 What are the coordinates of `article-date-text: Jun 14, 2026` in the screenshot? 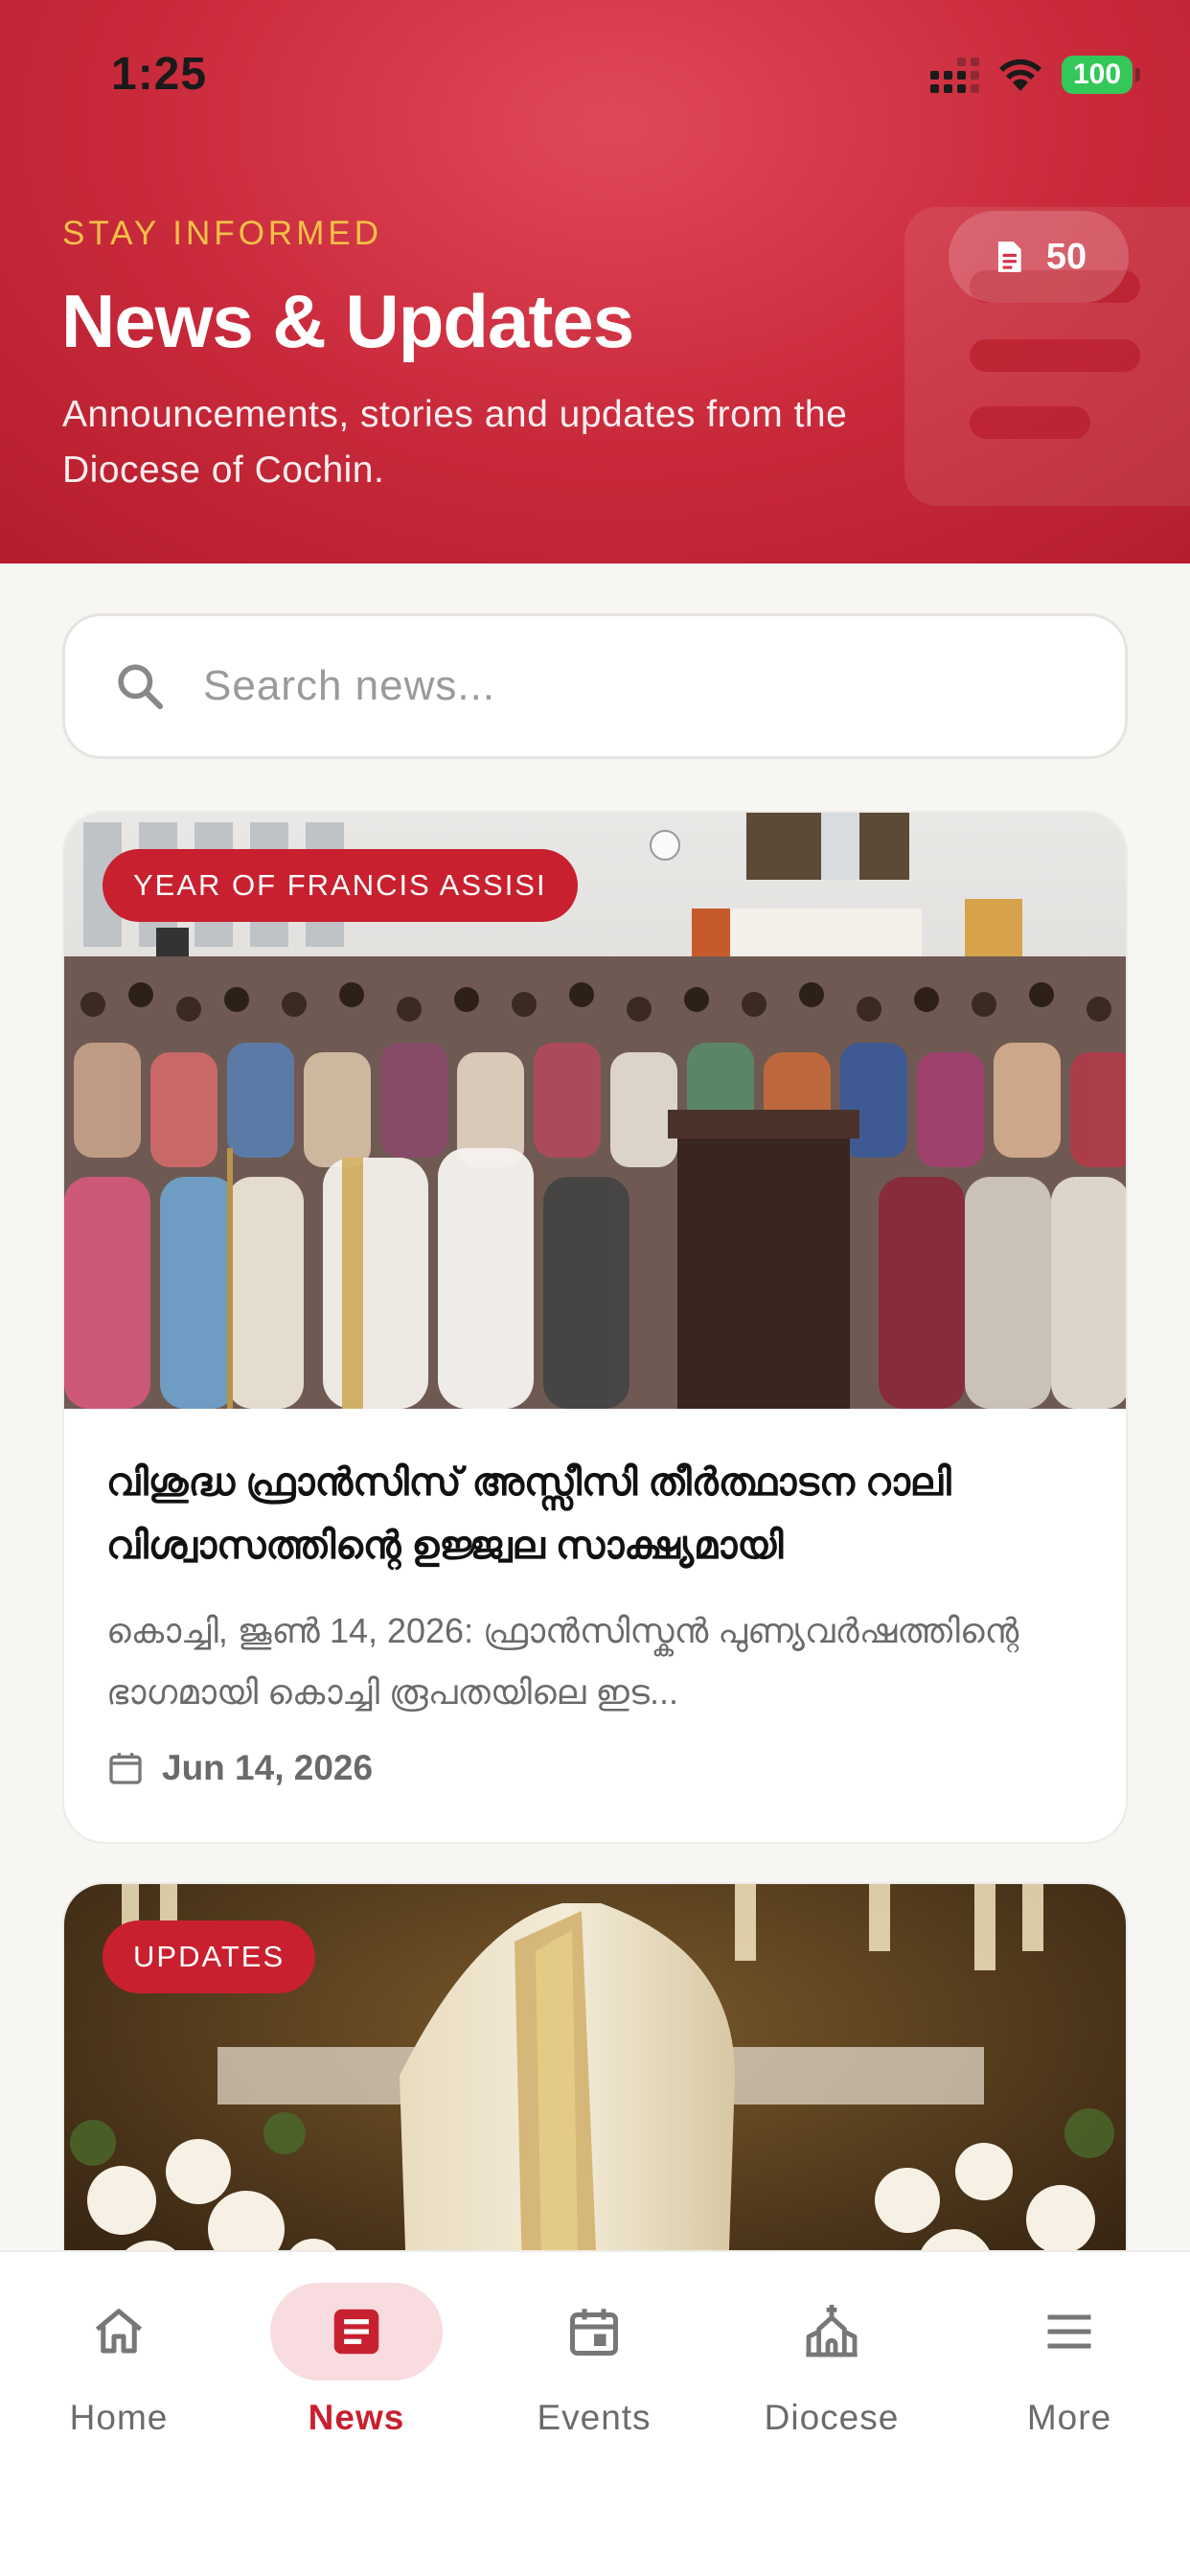 It's located at (268, 1767).